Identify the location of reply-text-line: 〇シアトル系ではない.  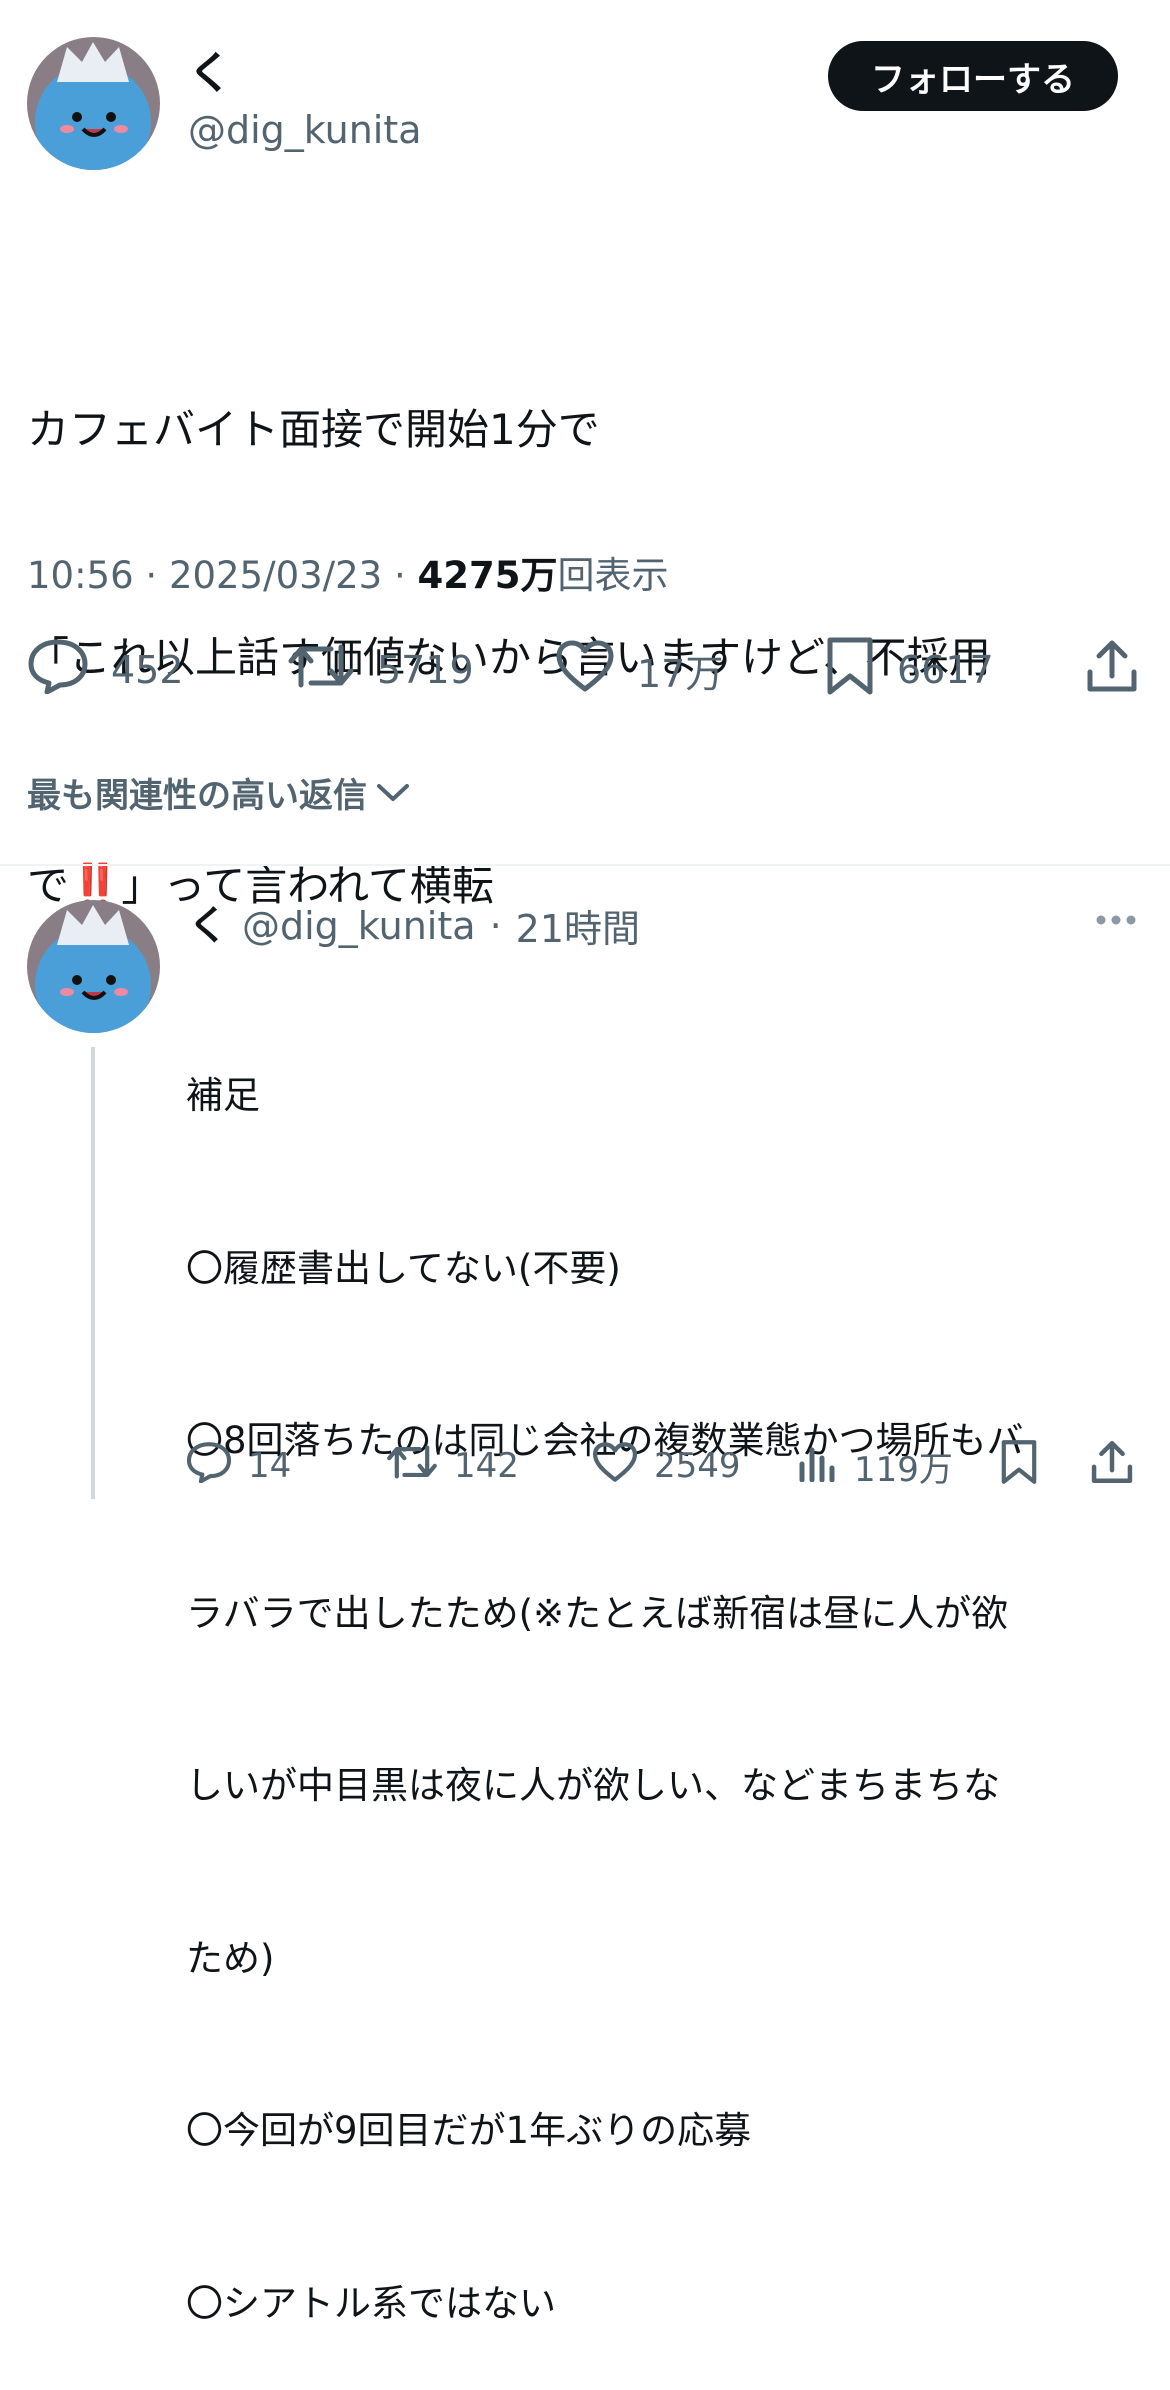
(371, 2303).